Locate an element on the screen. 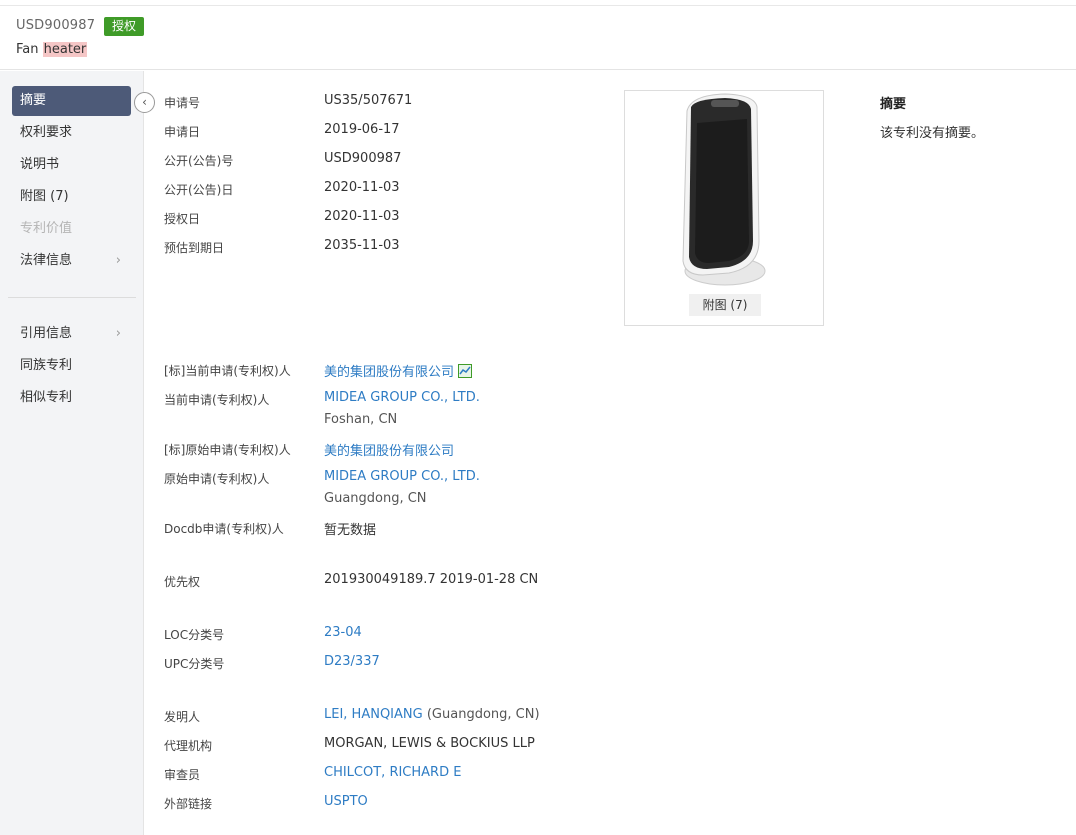  upc-class-label: UPC分类号 is located at coordinates (194, 664).